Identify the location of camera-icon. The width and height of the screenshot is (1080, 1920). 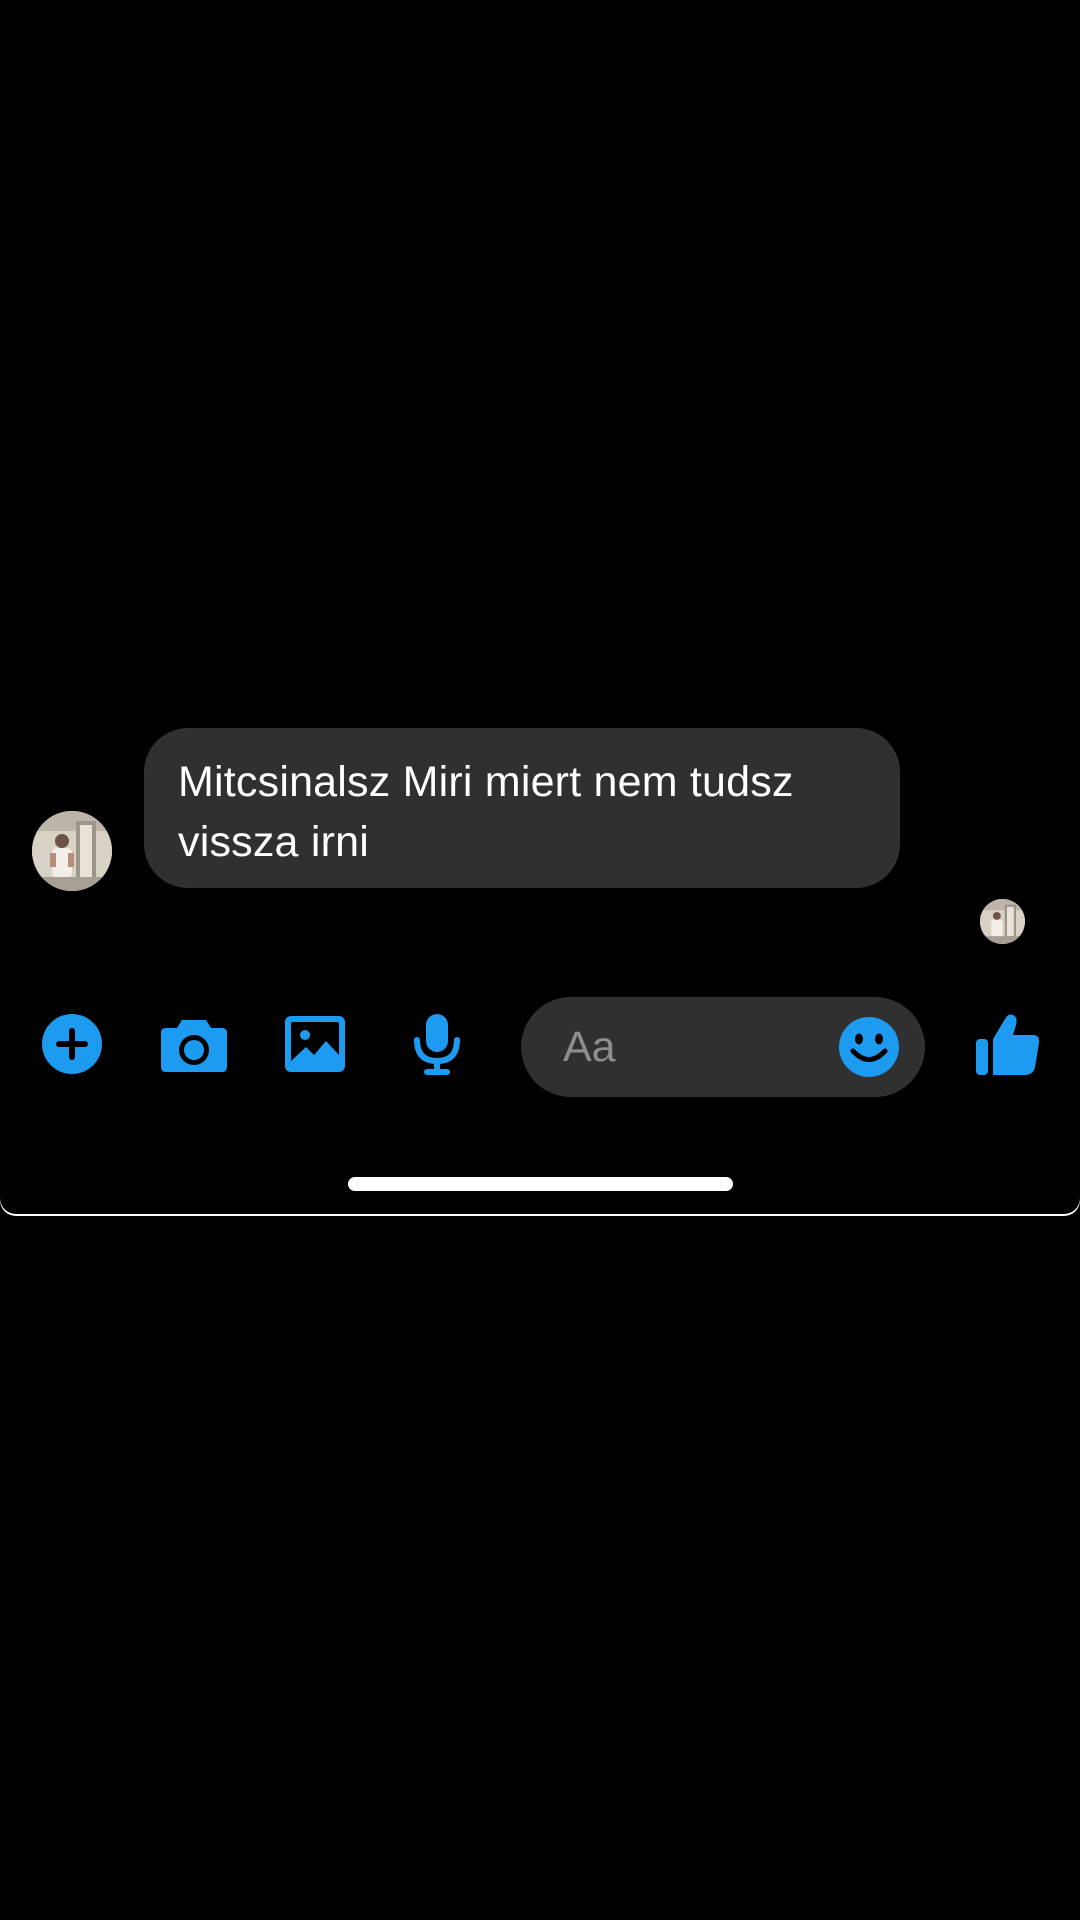
(194, 1046).